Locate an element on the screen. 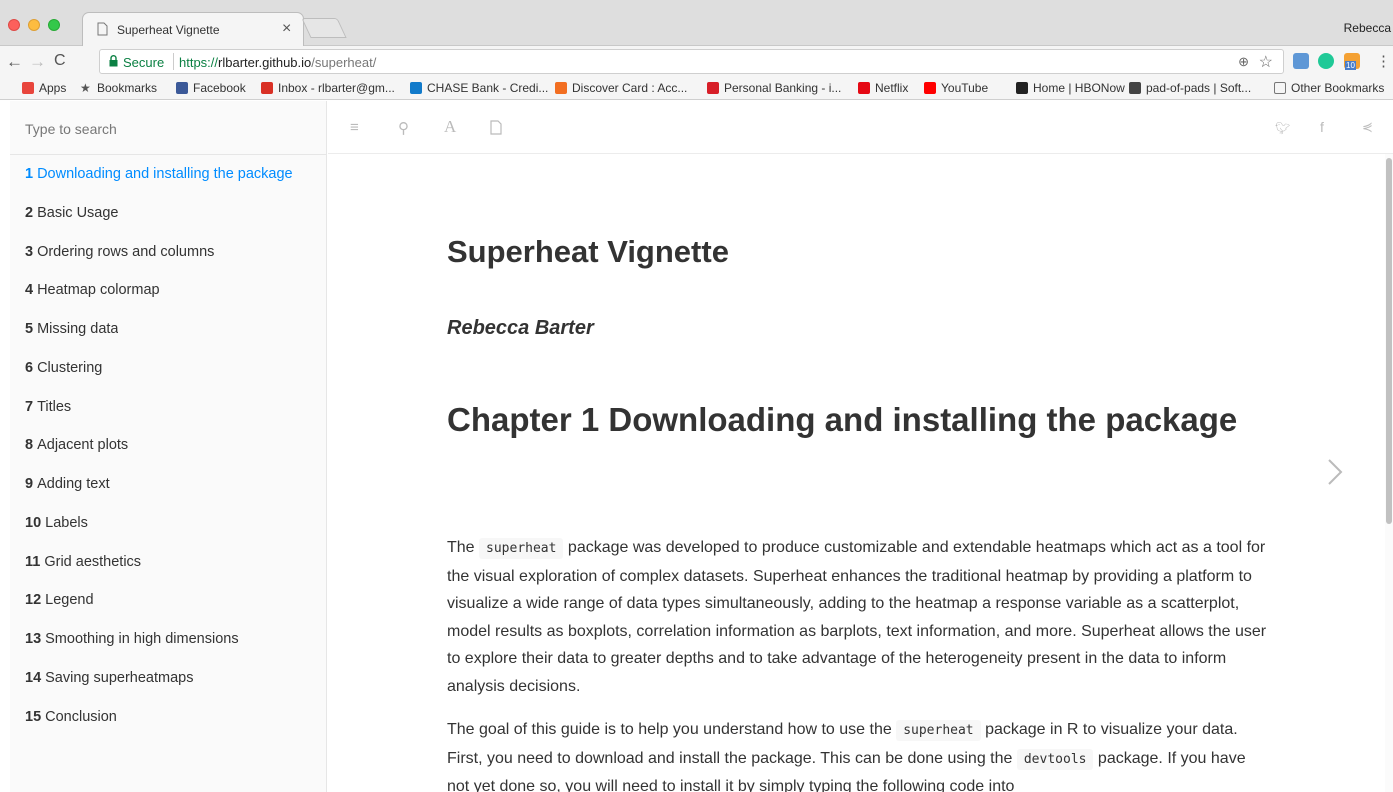 This screenshot has height=792, width=1393. toc-item-number: 9 is located at coordinates (29, 484).